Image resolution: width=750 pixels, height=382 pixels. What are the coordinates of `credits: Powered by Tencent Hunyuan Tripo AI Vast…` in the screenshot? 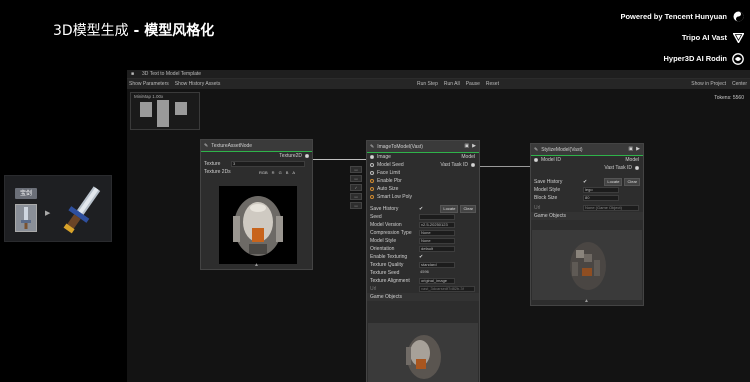 It's located at (682, 37).